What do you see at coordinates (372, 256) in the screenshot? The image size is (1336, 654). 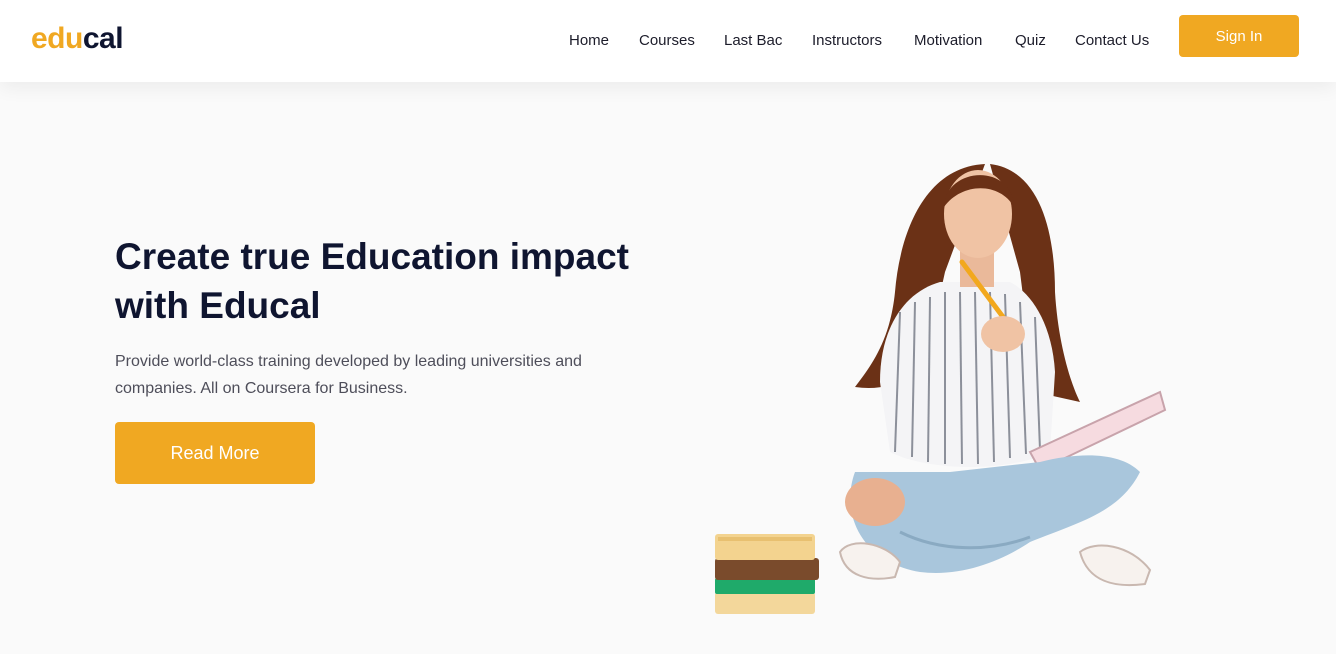 I see `hero-headline-line-1: Create true Education impact` at bounding box center [372, 256].